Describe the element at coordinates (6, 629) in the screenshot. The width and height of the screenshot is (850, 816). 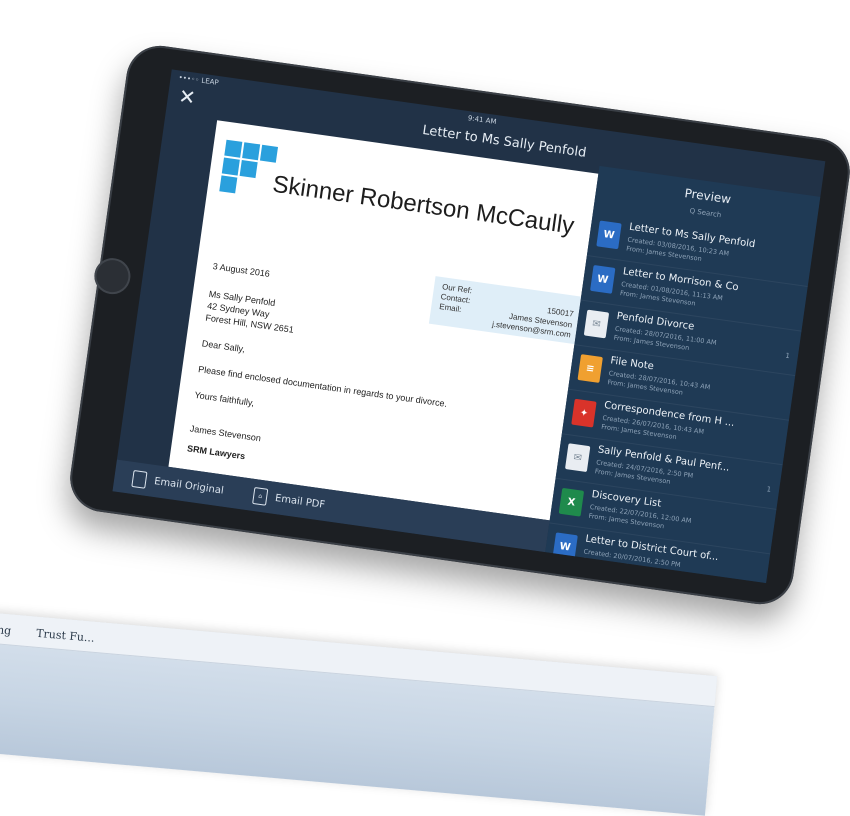
I see `background-tab-accounting: ounting` at that location.